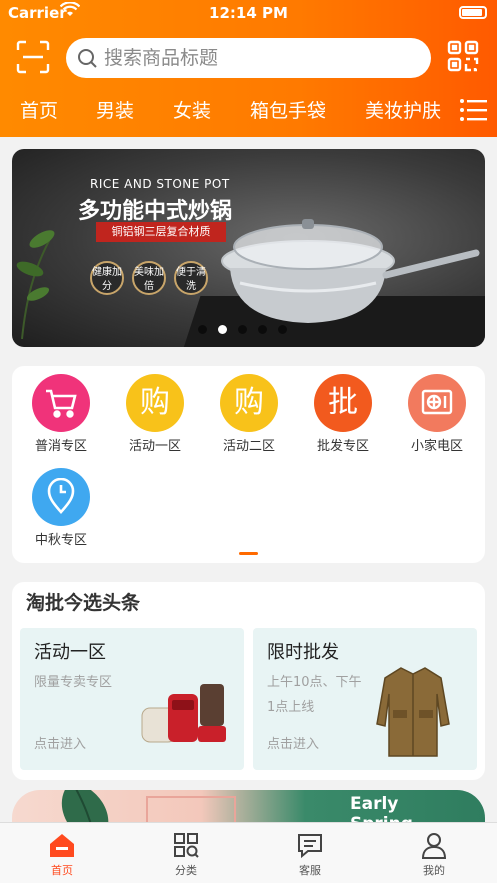 This screenshot has width=497, height=883. I want to click on banner-subtitle: RICE AND STONE POT, so click(160, 184).